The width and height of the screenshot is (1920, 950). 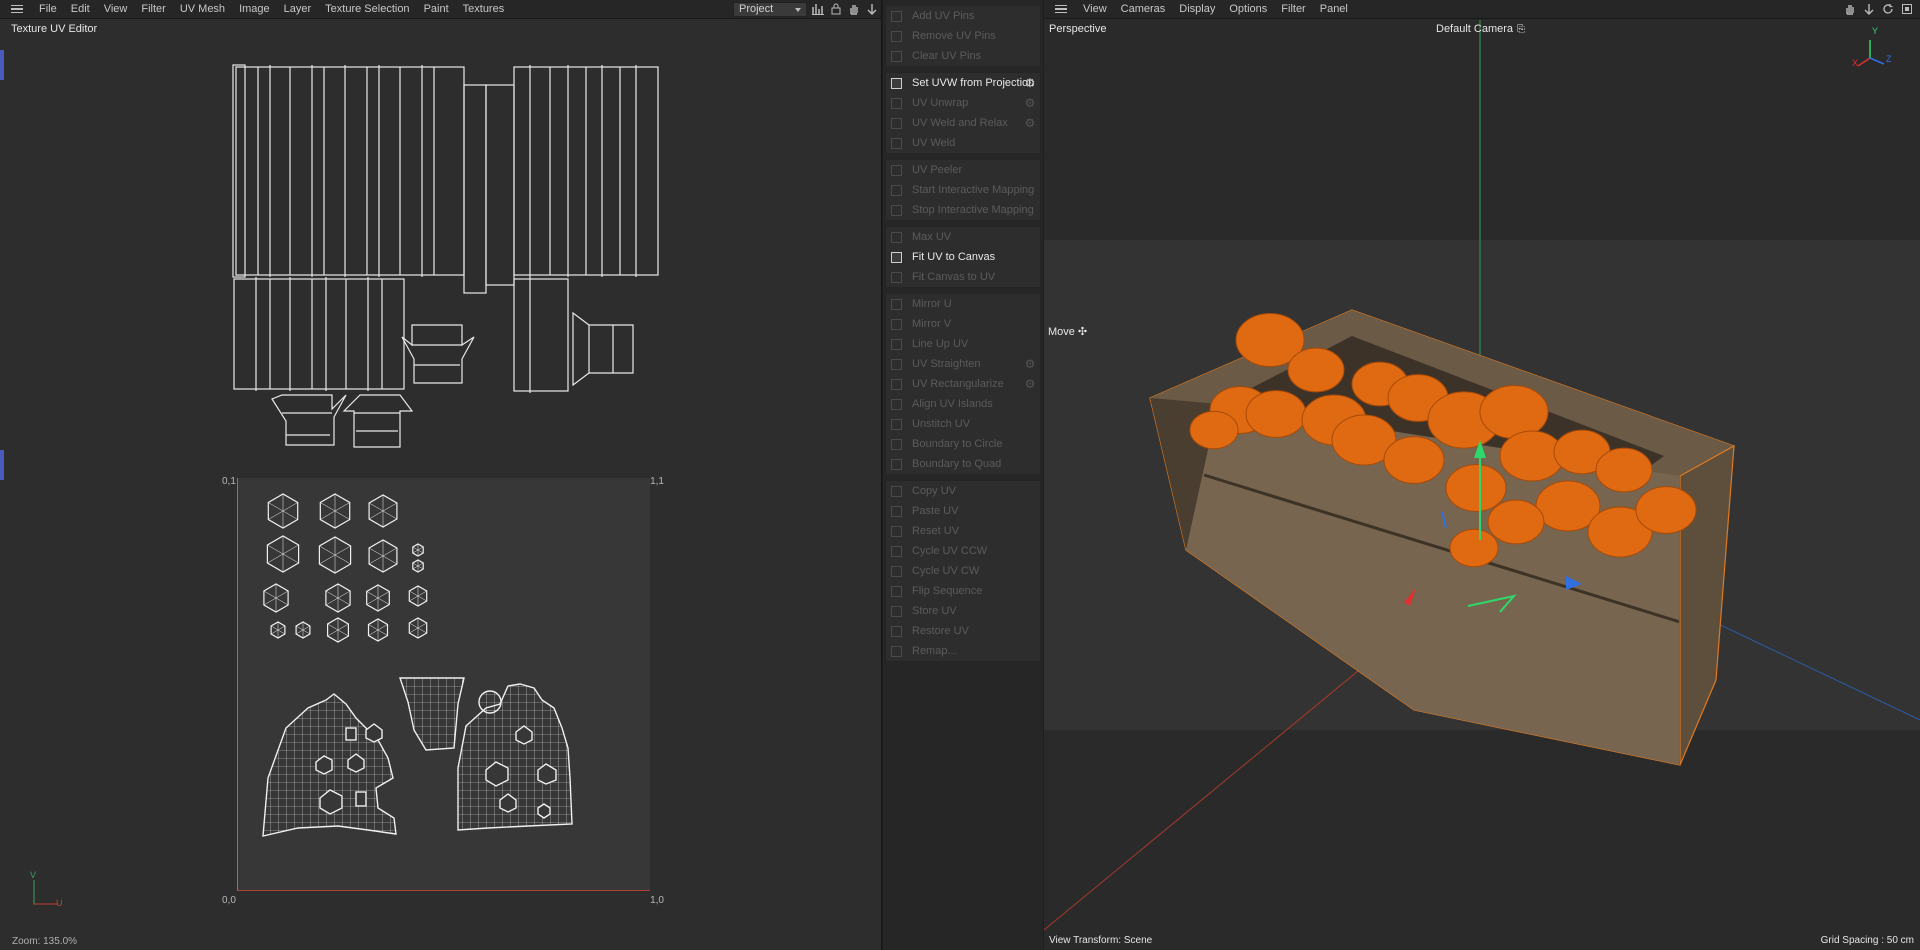 I want to click on tool-uv-peeler: UV Peeler, so click(x=963, y=170).